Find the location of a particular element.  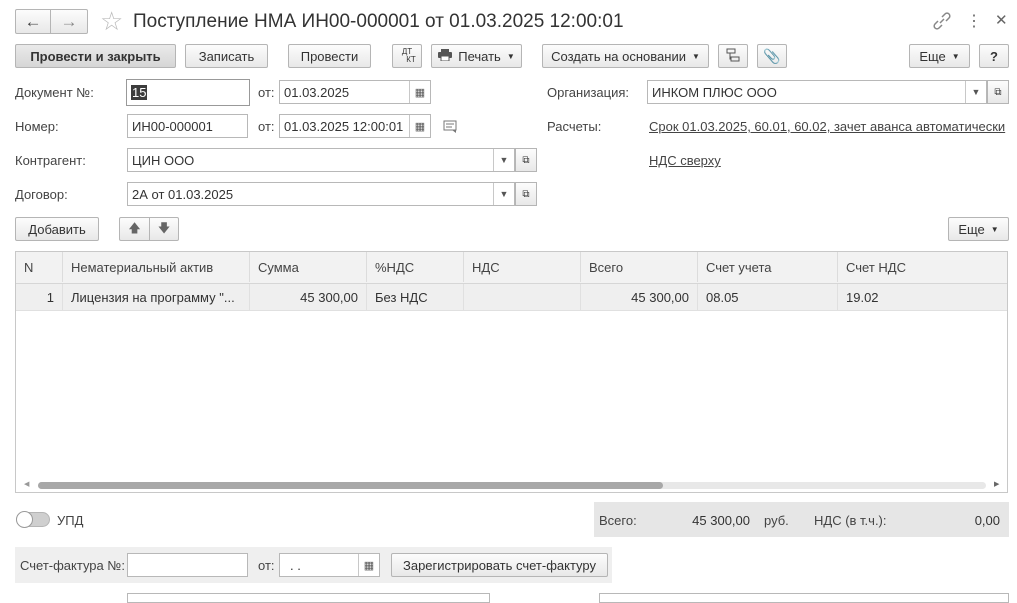

number-date-field: 01.03.2025 12:00:01 ▦ is located at coordinates (355, 126).